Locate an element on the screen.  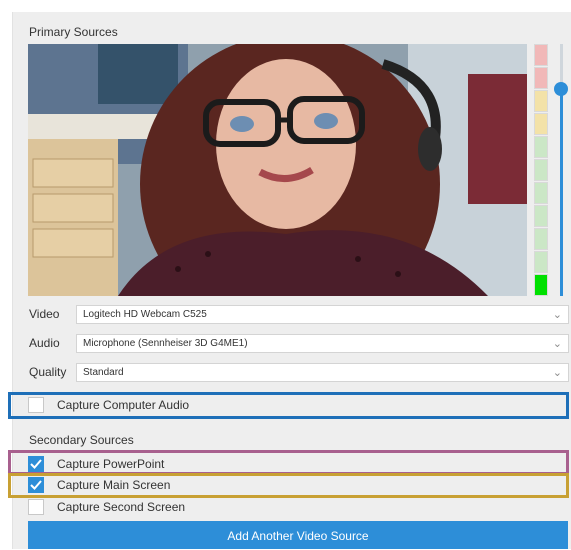
capture-powerpoint-checkbox is located at coordinates (36, 464).